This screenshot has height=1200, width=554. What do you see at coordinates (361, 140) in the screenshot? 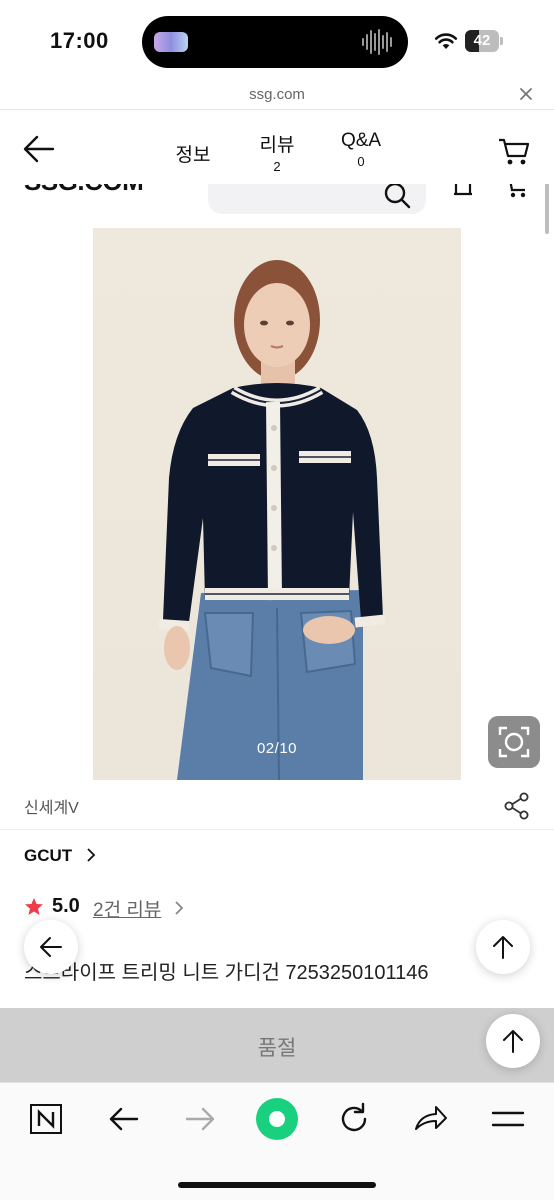
I see `tab-label: Q&A` at bounding box center [361, 140].